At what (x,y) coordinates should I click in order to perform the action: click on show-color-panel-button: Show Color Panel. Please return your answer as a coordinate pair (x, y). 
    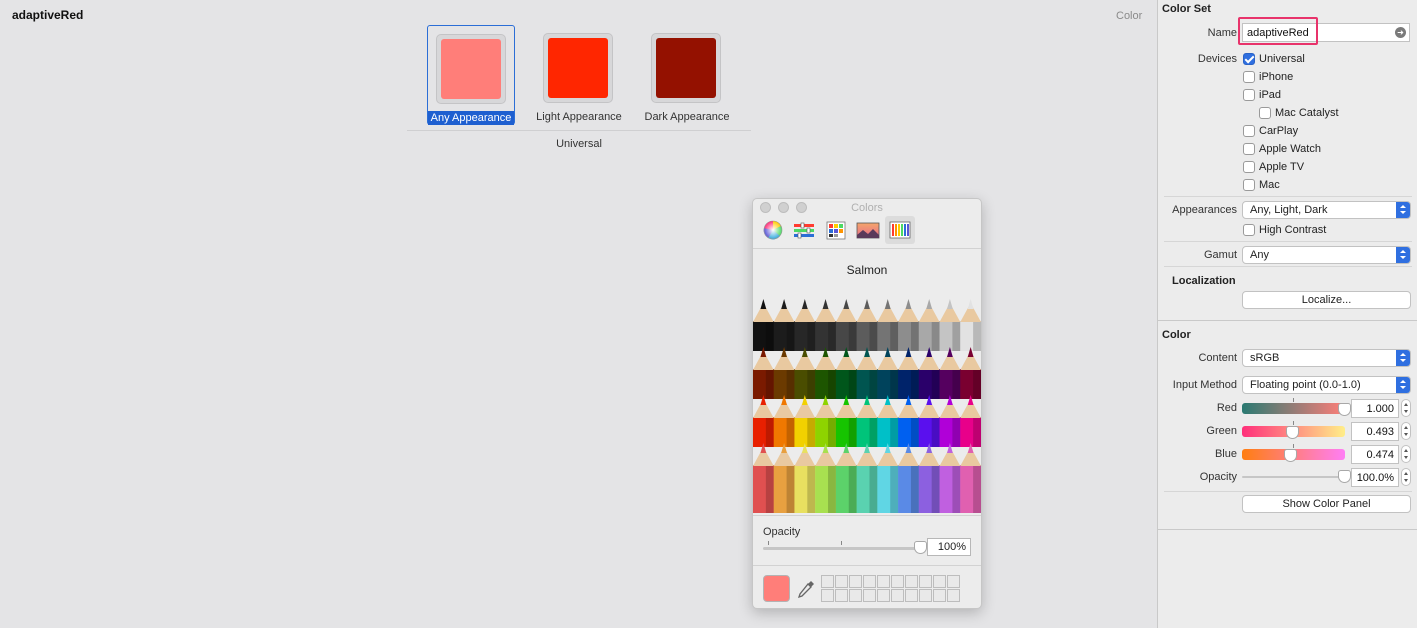
    Looking at the image, I should click on (1326, 504).